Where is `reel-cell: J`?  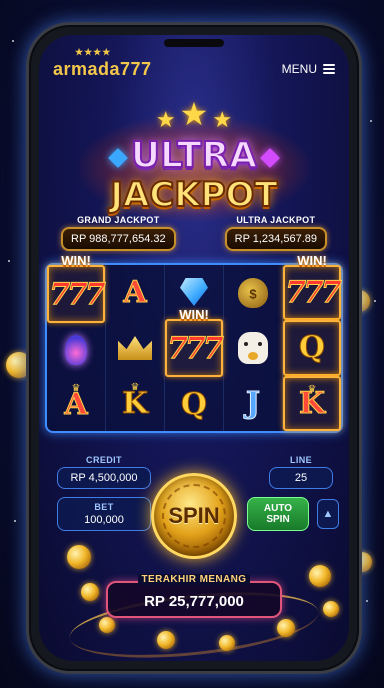 reel-cell: J is located at coordinates (253, 403).